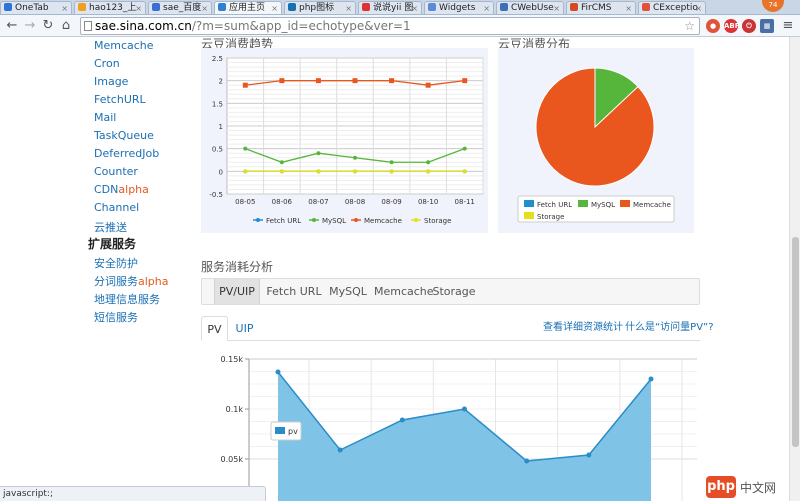  Describe the element at coordinates (393, 8) in the screenshot. I see `tab-label: 说说yii 图` at that location.